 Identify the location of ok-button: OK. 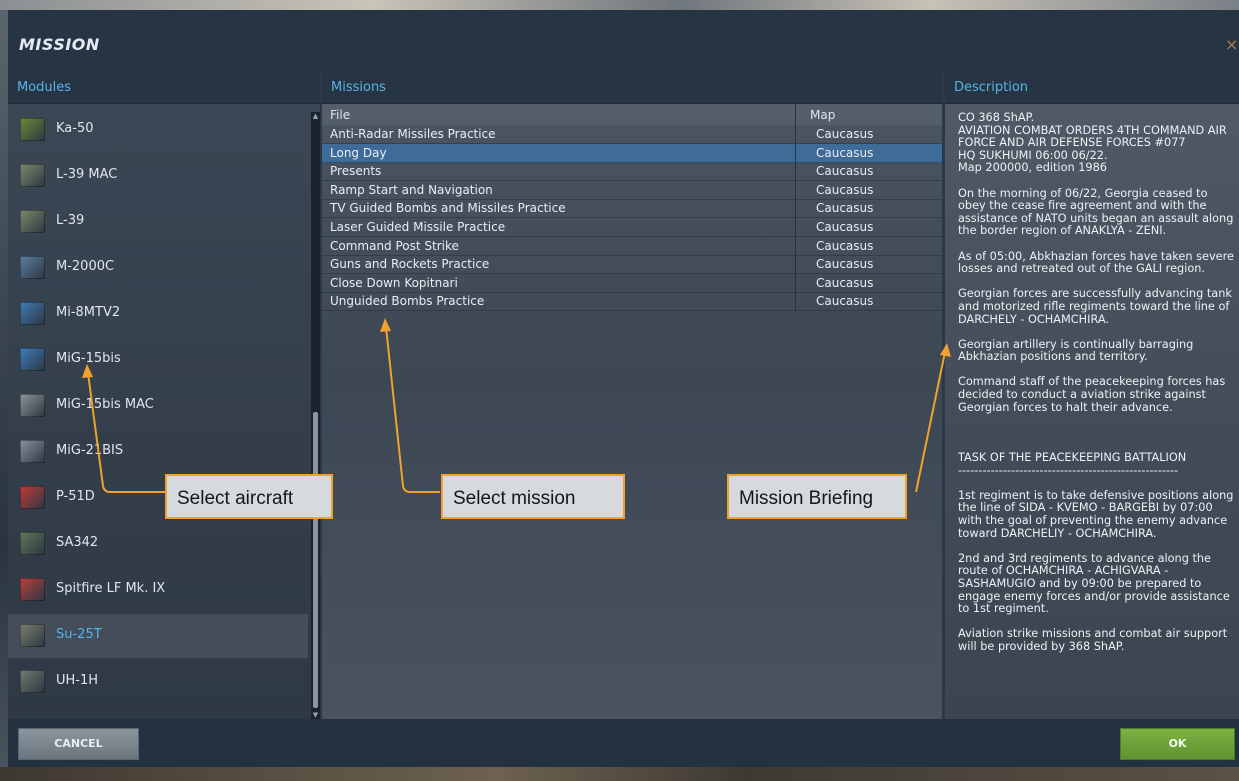
(1177, 744).